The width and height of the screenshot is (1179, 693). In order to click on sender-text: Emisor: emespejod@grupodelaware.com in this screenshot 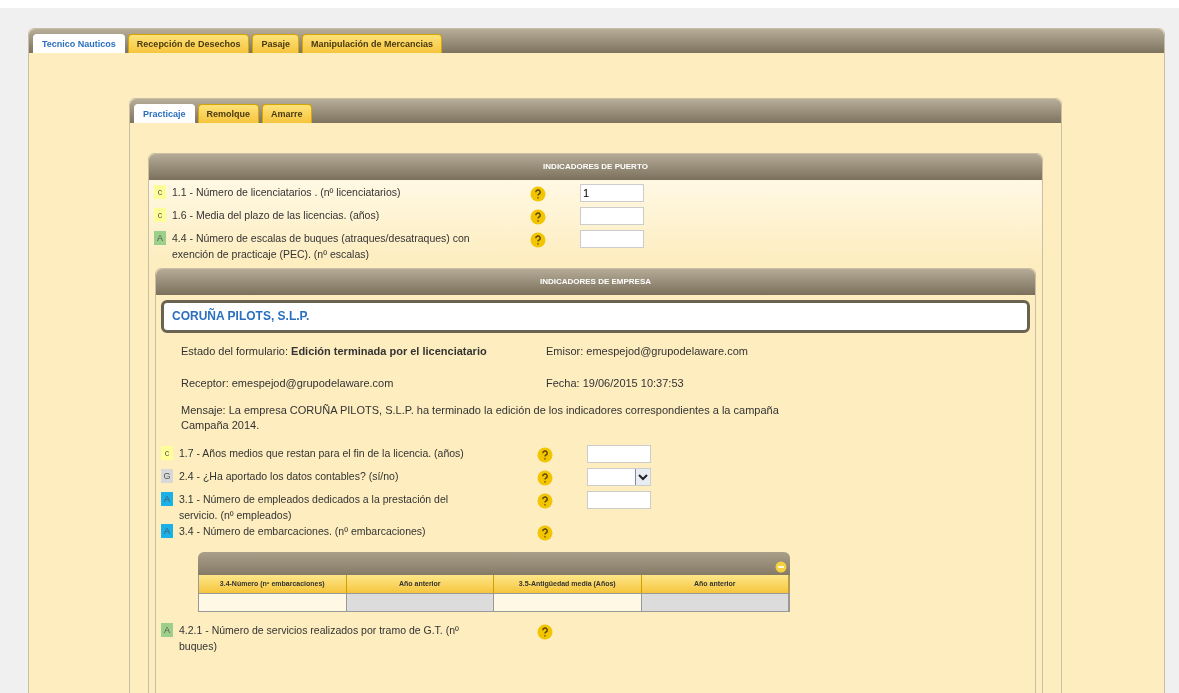, I will do `click(647, 351)`.